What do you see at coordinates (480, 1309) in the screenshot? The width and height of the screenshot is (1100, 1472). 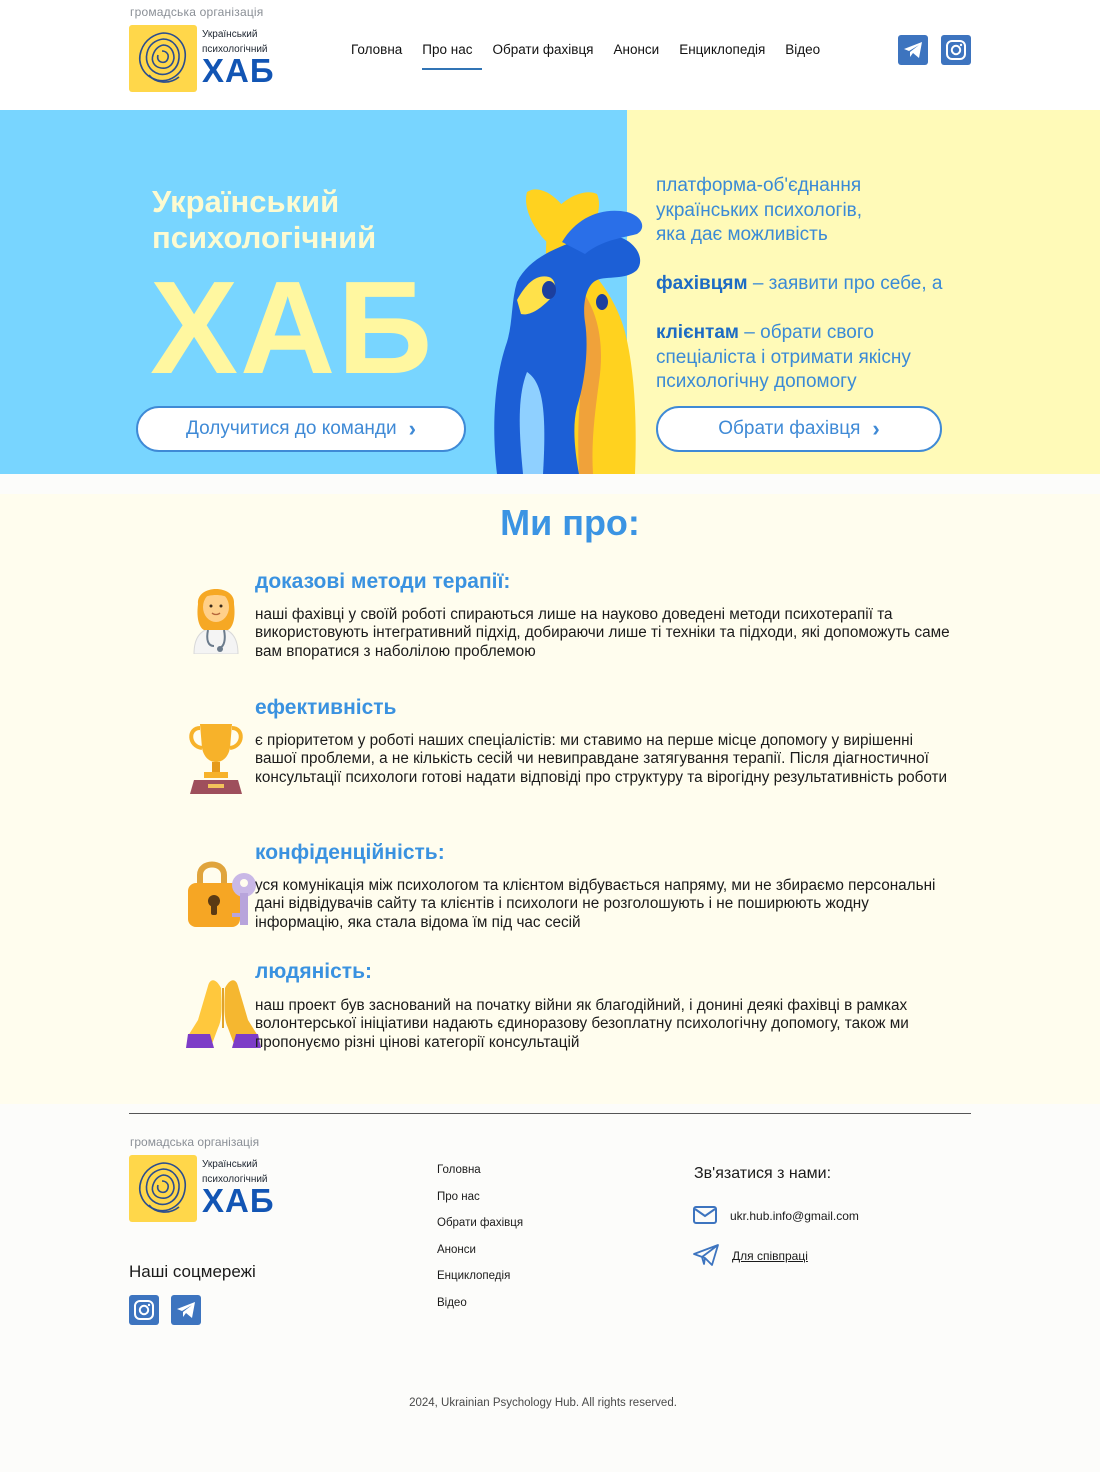 I see `footer-nav-video: Відео` at bounding box center [480, 1309].